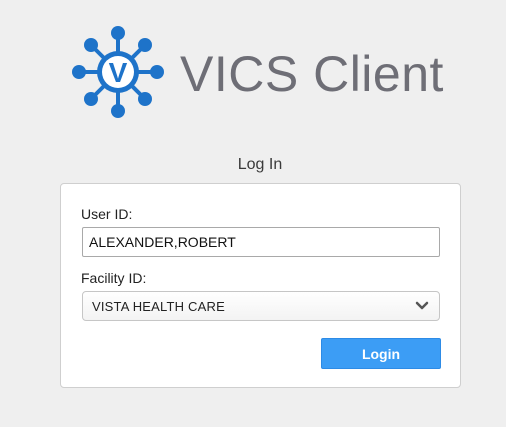 This screenshot has height=427, width=506. What do you see at coordinates (261, 306) in the screenshot?
I see `facility-id-select: VISTA HEALTH CARE` at bounding box center [261, 306].